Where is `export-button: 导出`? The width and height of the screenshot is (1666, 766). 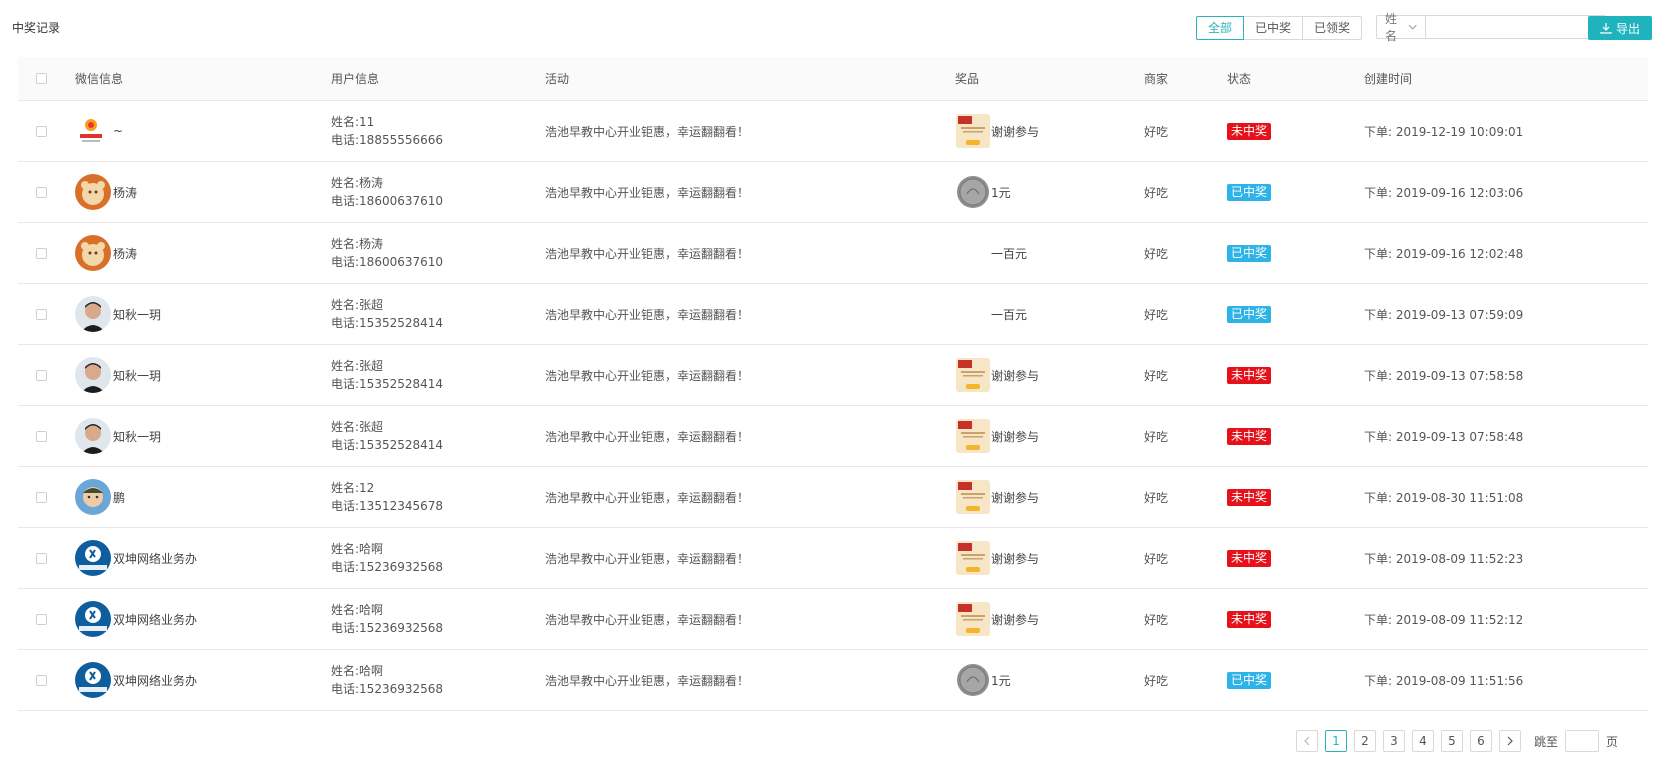 export-button: 导出 is located at coordinates (1620, 28).